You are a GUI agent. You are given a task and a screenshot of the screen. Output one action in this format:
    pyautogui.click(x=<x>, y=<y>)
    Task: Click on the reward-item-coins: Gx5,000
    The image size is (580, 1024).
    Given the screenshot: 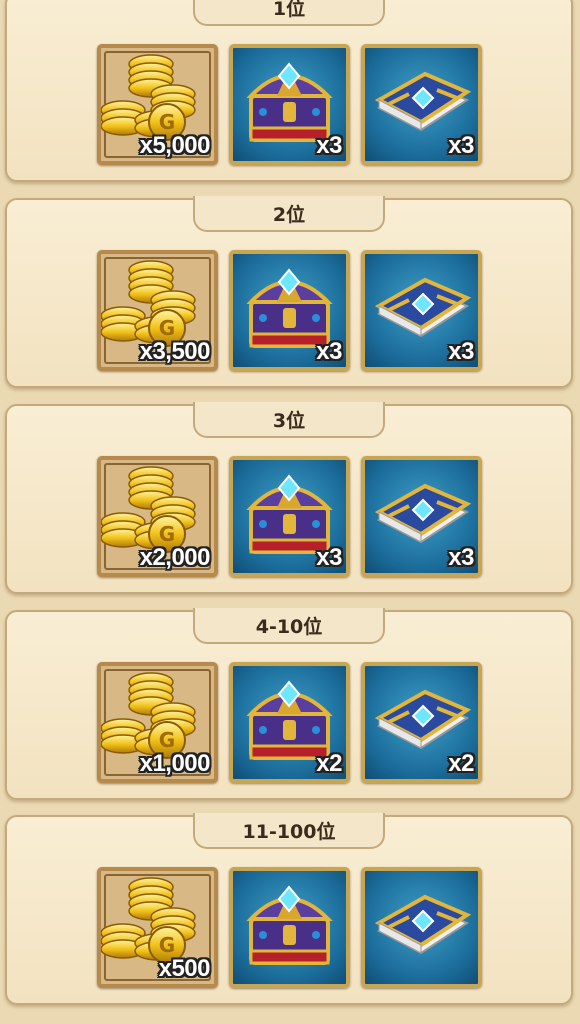 What is the action you would take?
    pyautogui.click(x=157, y=104)
    